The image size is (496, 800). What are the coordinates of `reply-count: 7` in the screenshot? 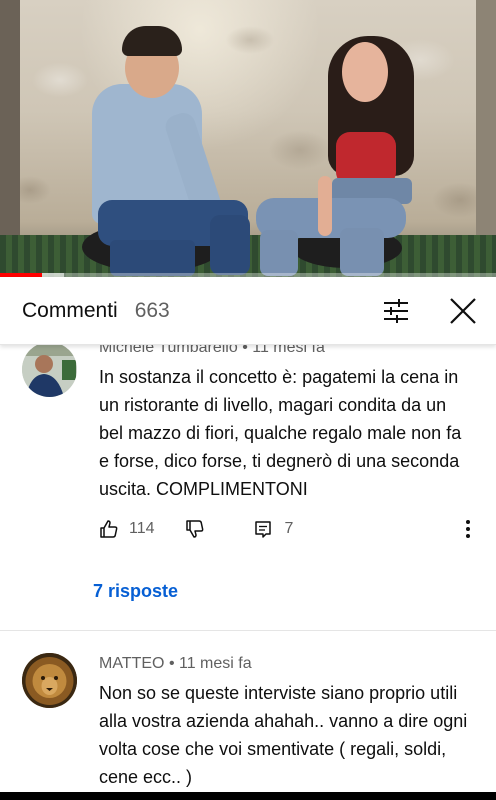 It's located at (289, 528).